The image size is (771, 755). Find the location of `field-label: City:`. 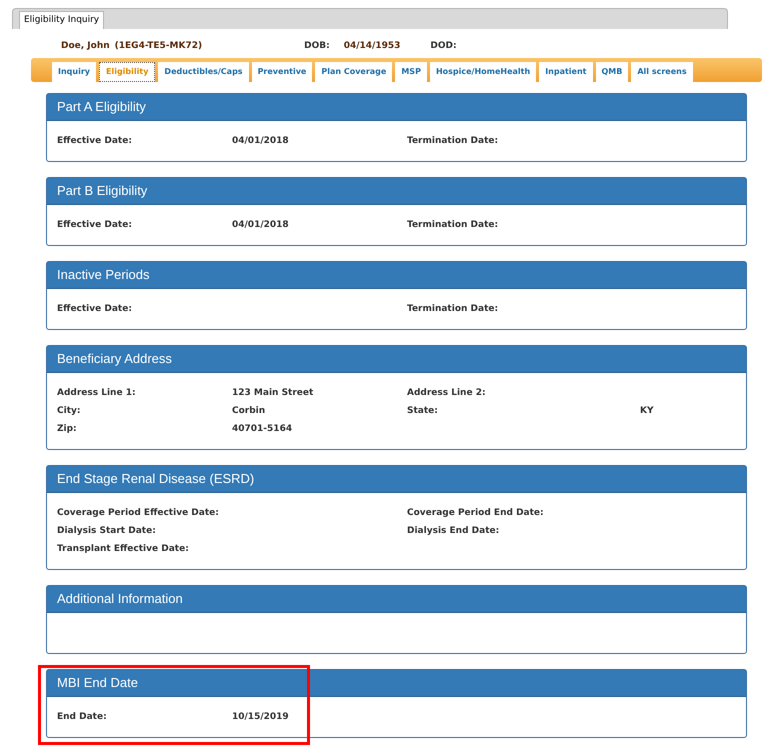

field-label: City: is located at coordinates (69, 411).